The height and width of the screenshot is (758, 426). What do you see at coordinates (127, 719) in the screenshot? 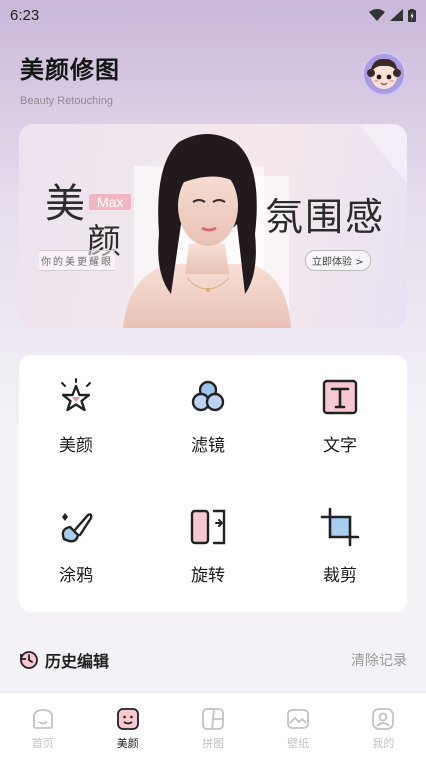
I see `beauty-face-icon` at bounding box center [127, 719].